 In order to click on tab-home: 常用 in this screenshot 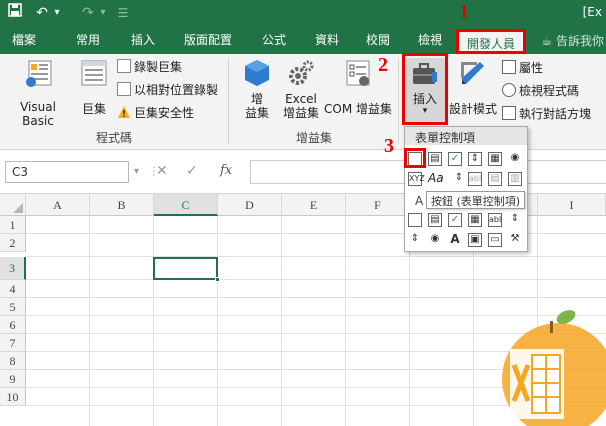, I will do `click(88, 40)`.